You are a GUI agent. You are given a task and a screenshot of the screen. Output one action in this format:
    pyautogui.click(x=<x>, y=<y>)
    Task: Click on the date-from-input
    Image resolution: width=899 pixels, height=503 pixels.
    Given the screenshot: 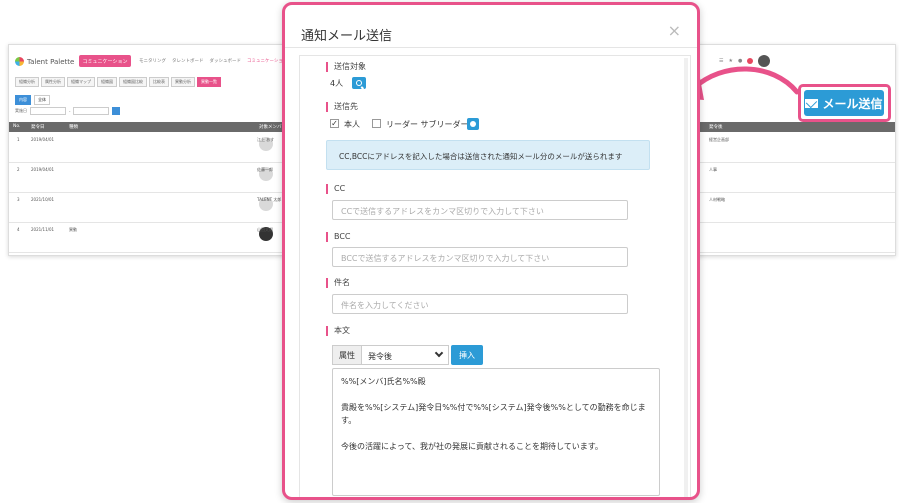 What is the action you would take?
    pyautogui.click(x=48, y=111)
    